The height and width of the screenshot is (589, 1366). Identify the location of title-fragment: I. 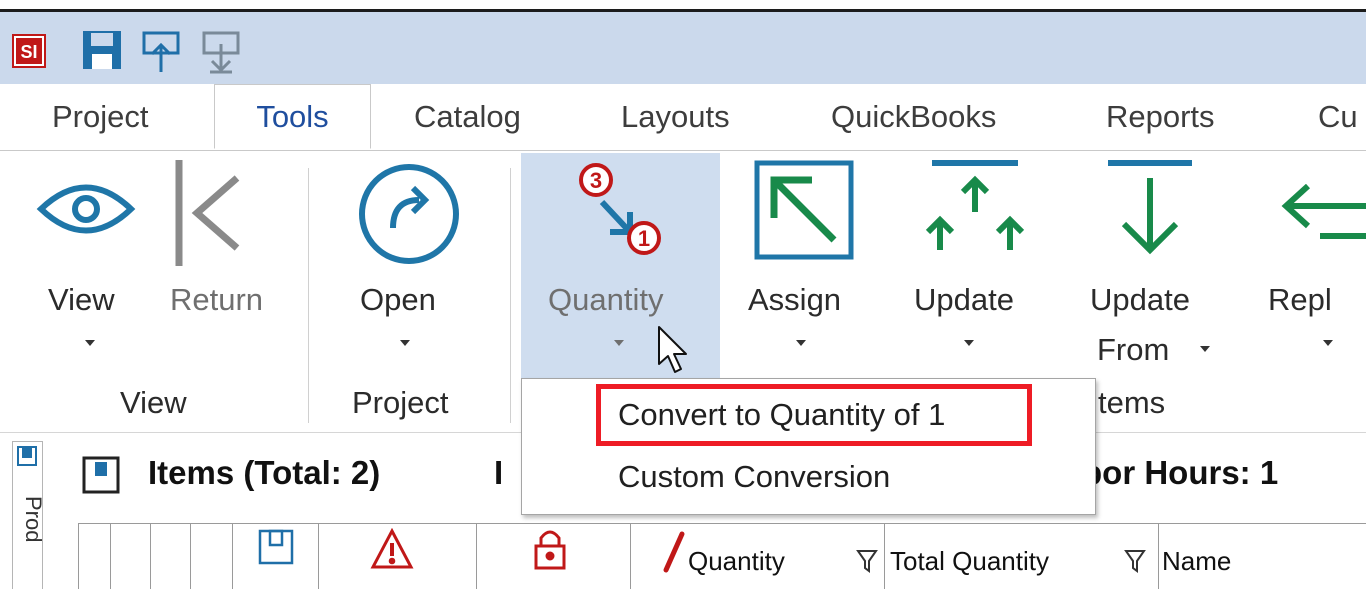
(499, 472).